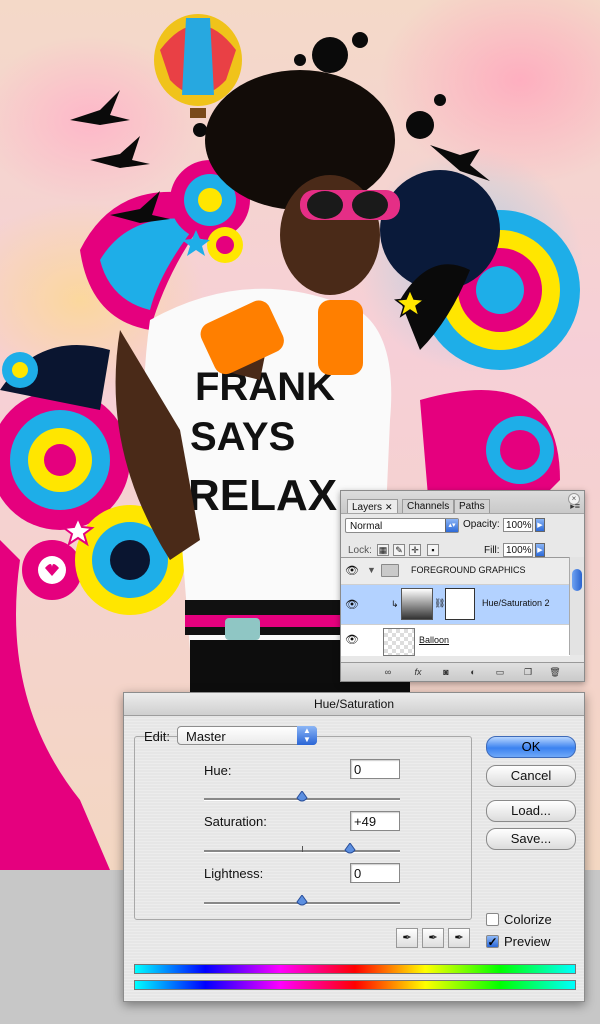 The height and width of the screenshot is (1024, 600). What do you see at coordinates (355, 969) in the screenshot?
I see `input-color-spectrum` at bounding box center [355, 969].